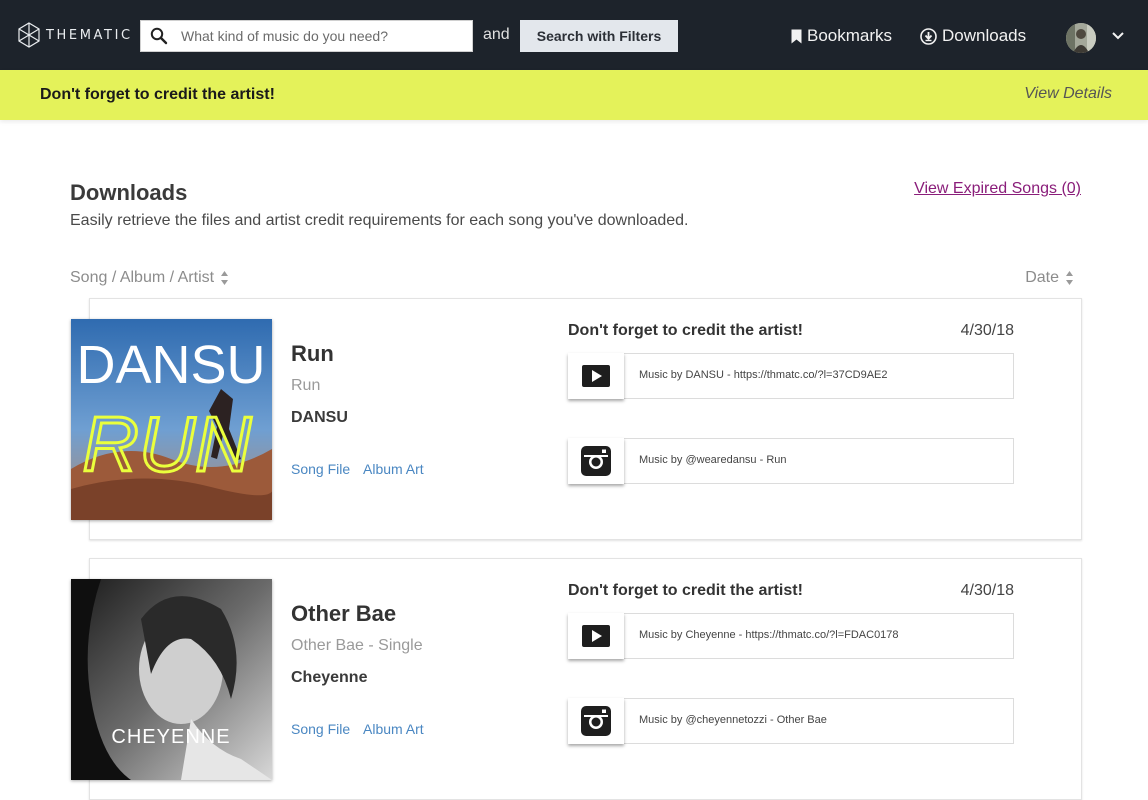 This screenshot has height=800, width=1148. What do you see at coordinates (89, 35) in the screenshot?
I see `logo-text: THEMATIC` at bounding box center [89, 35].